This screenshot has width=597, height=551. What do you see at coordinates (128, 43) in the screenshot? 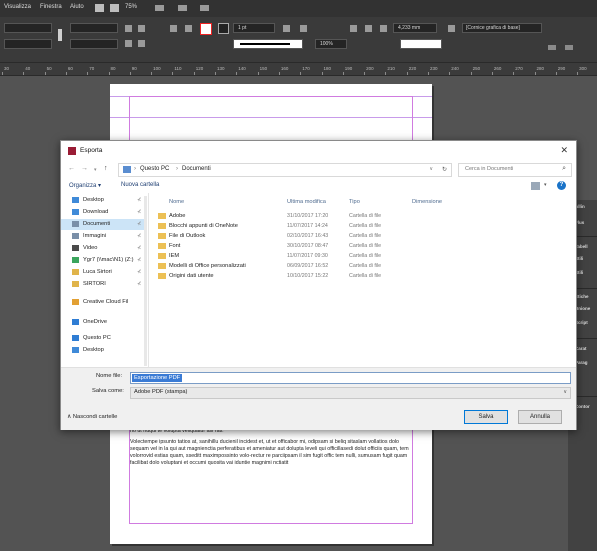
I see `shear-icon` at bounding box center [128, 43].